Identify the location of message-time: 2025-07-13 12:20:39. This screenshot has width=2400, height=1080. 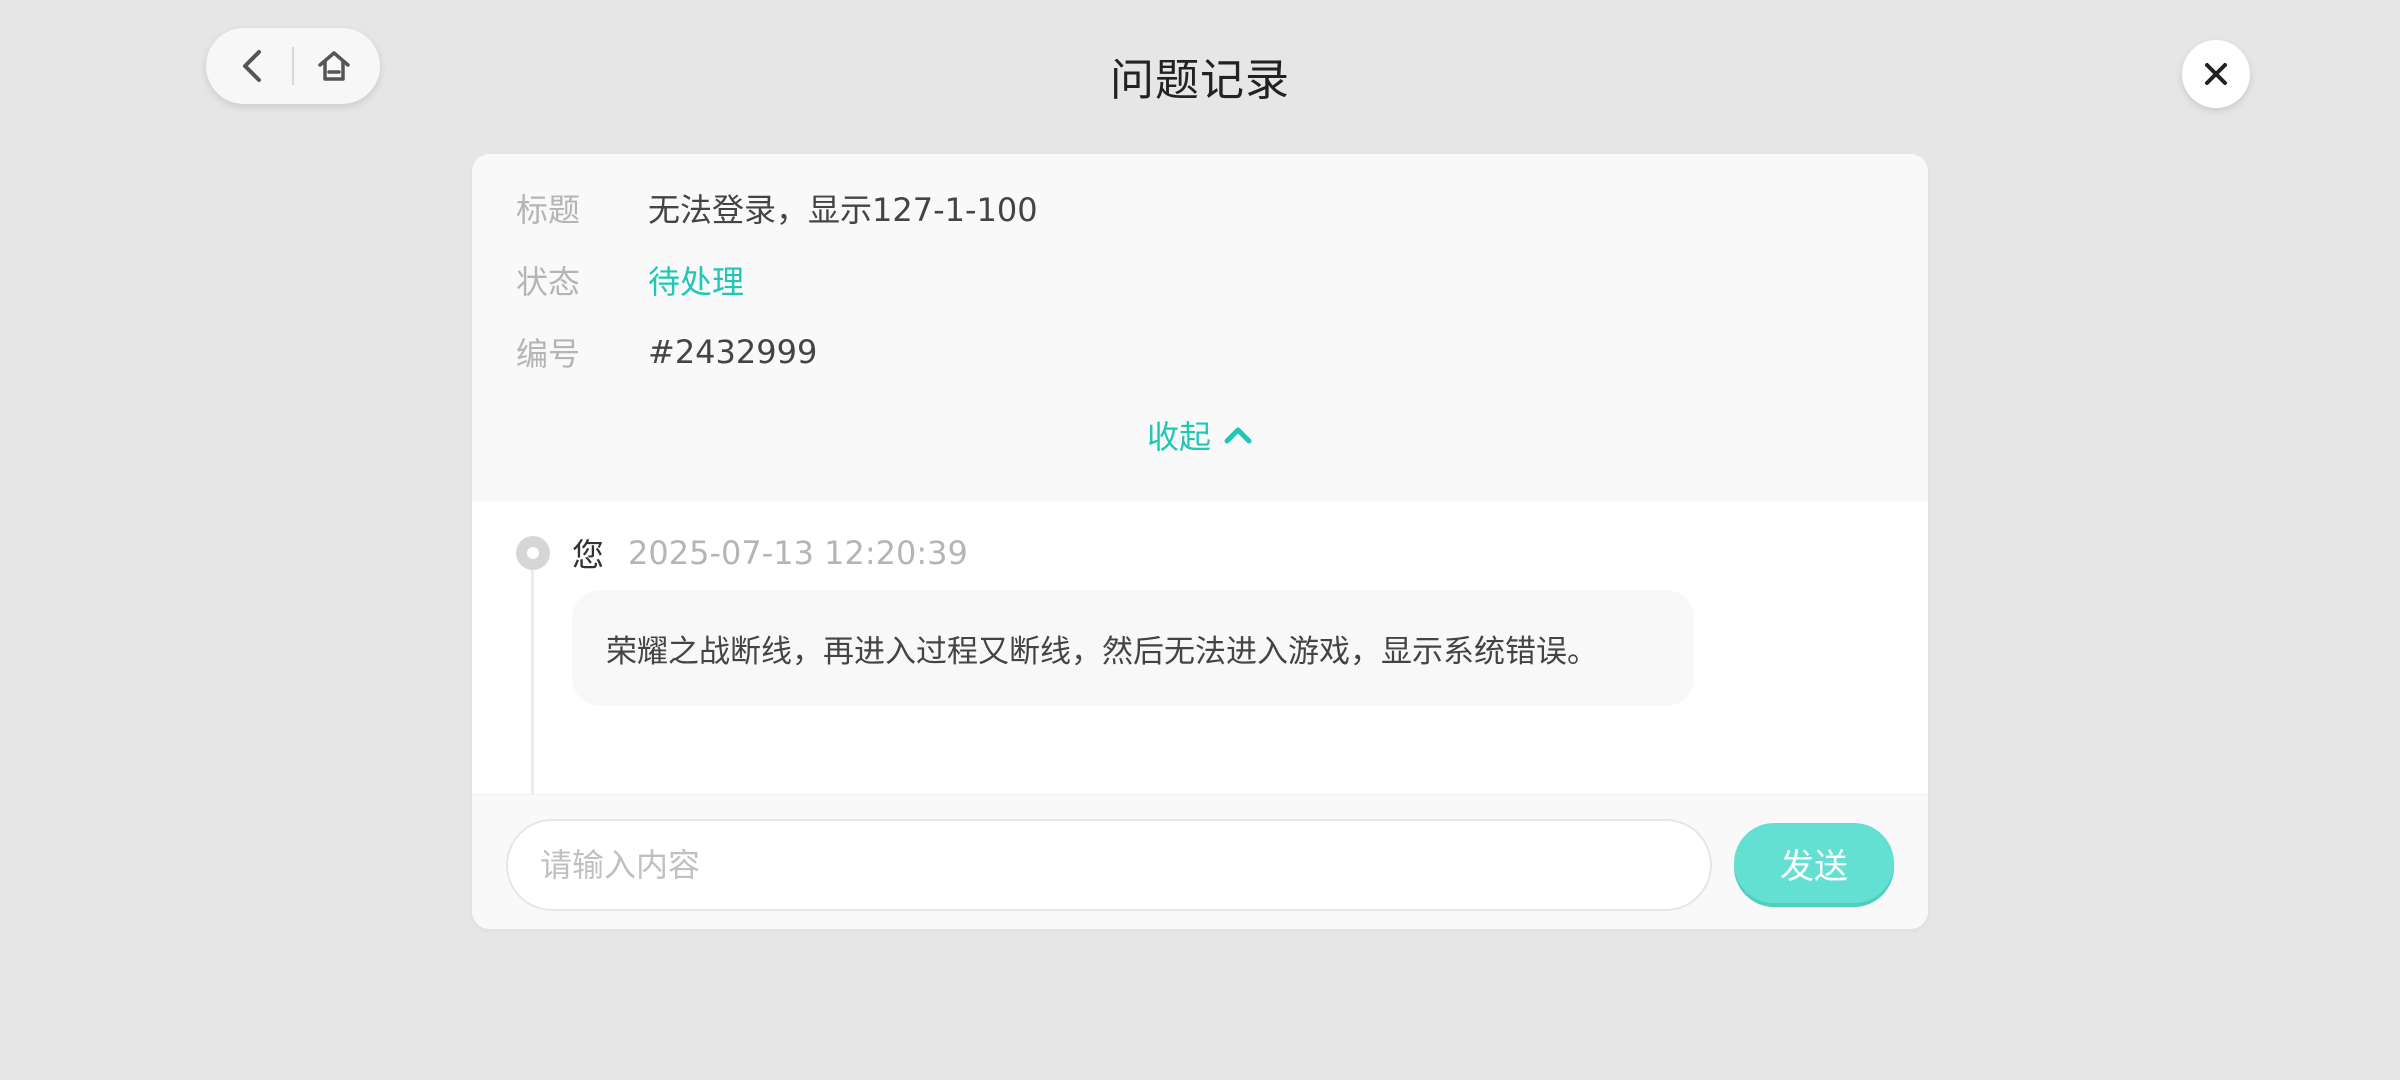
(798, 553).